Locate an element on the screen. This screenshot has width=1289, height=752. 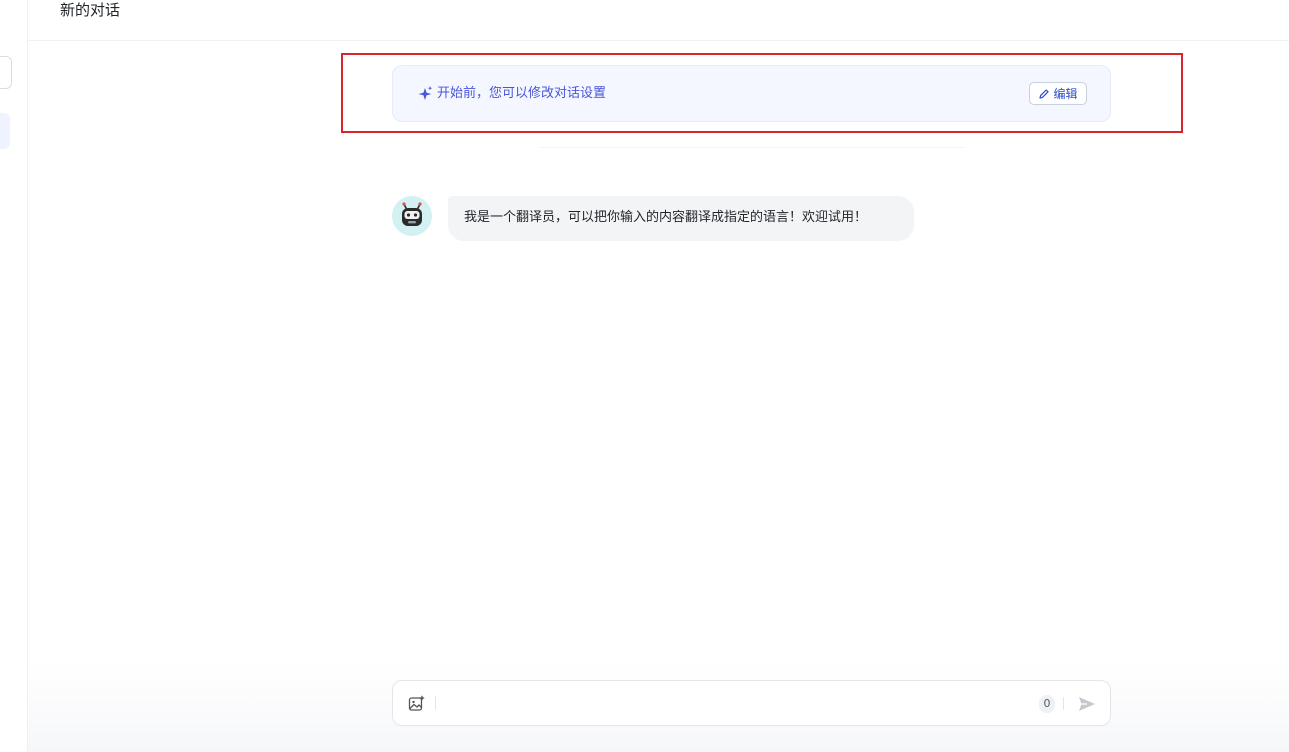
highlight-box is located at coordinates (762, 93).